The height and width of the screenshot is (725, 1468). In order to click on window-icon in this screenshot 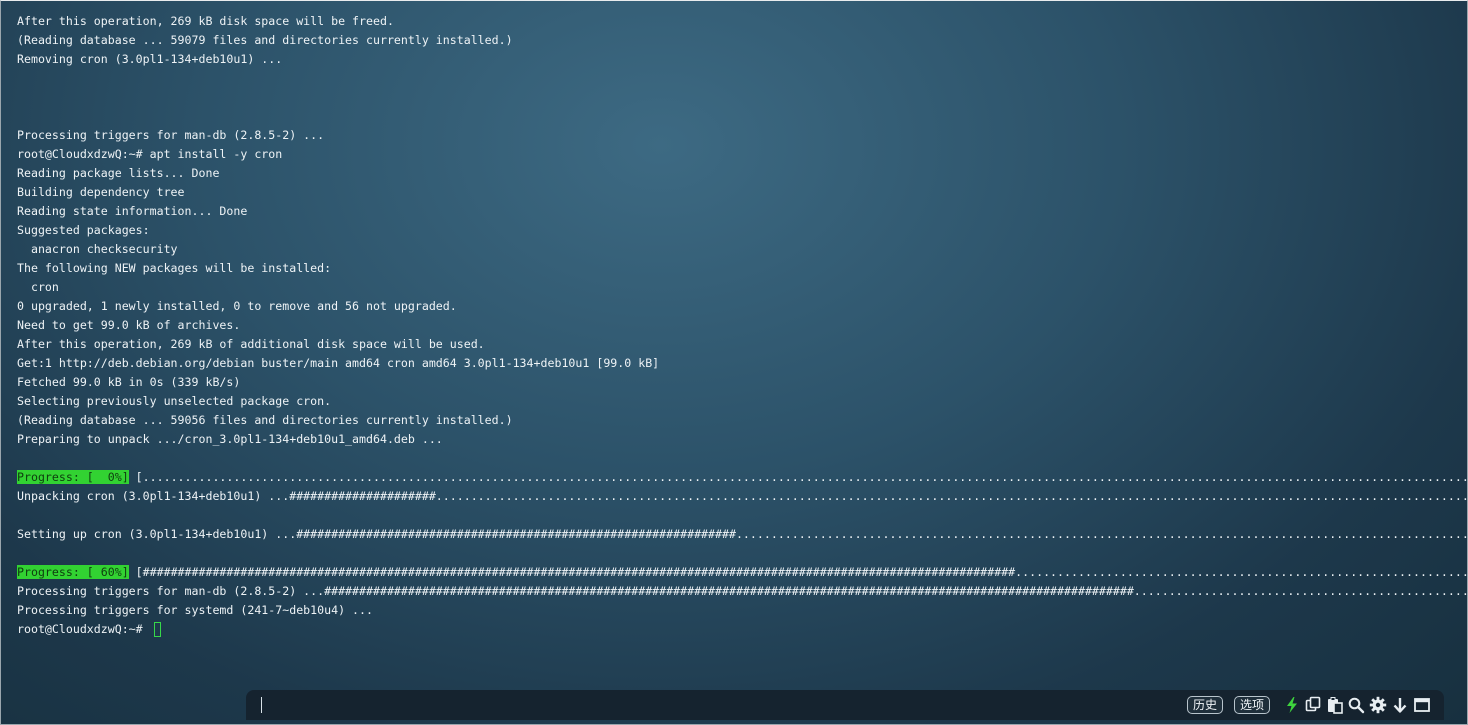, I will do `click(1422, 705)`.